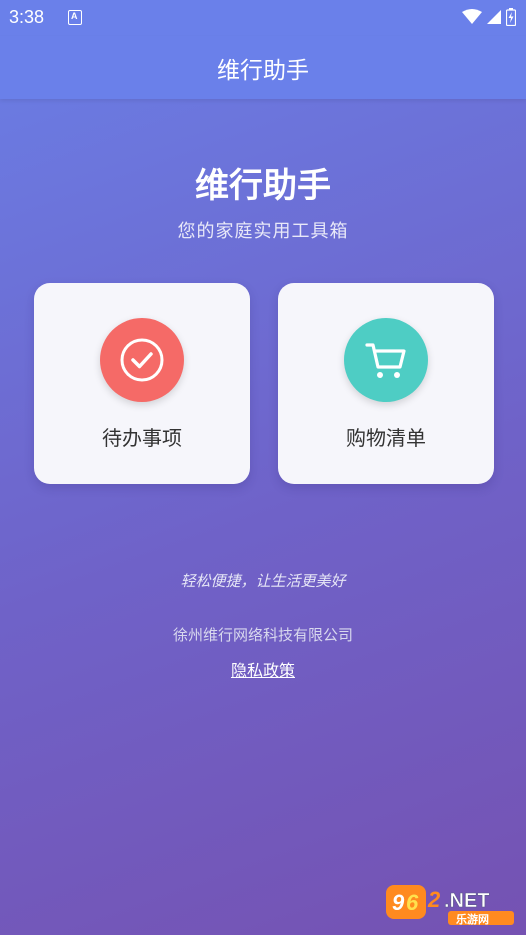  I want to click on privacy-policy-link: 隐私政策, so click(263, 670).